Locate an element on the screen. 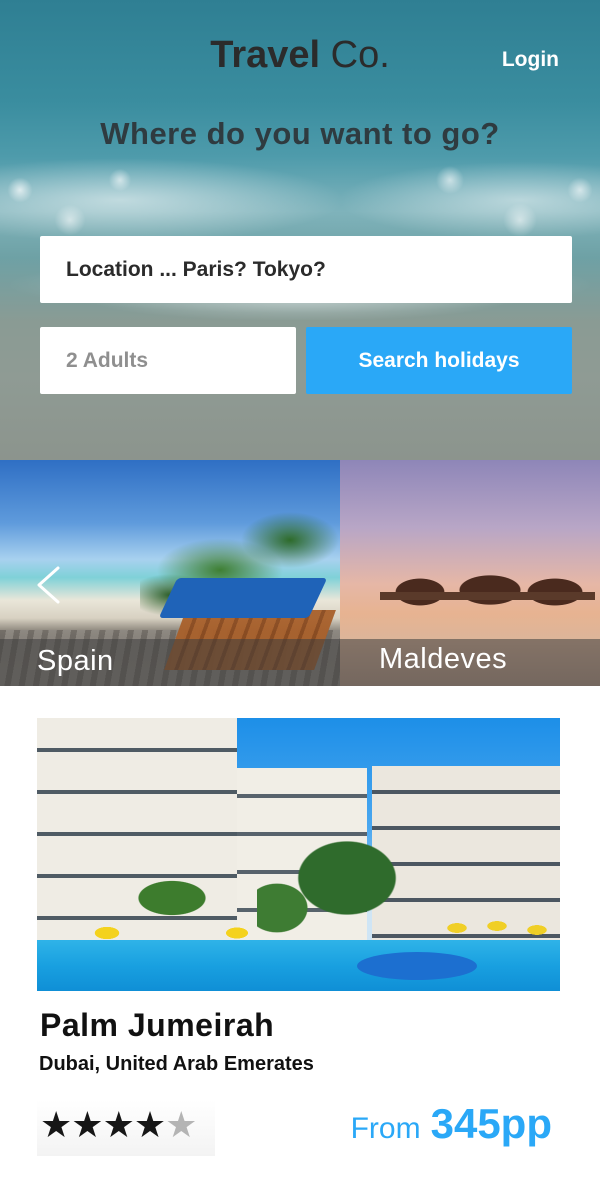  price-display: From 345pp is located at coordinates (451, 1124).